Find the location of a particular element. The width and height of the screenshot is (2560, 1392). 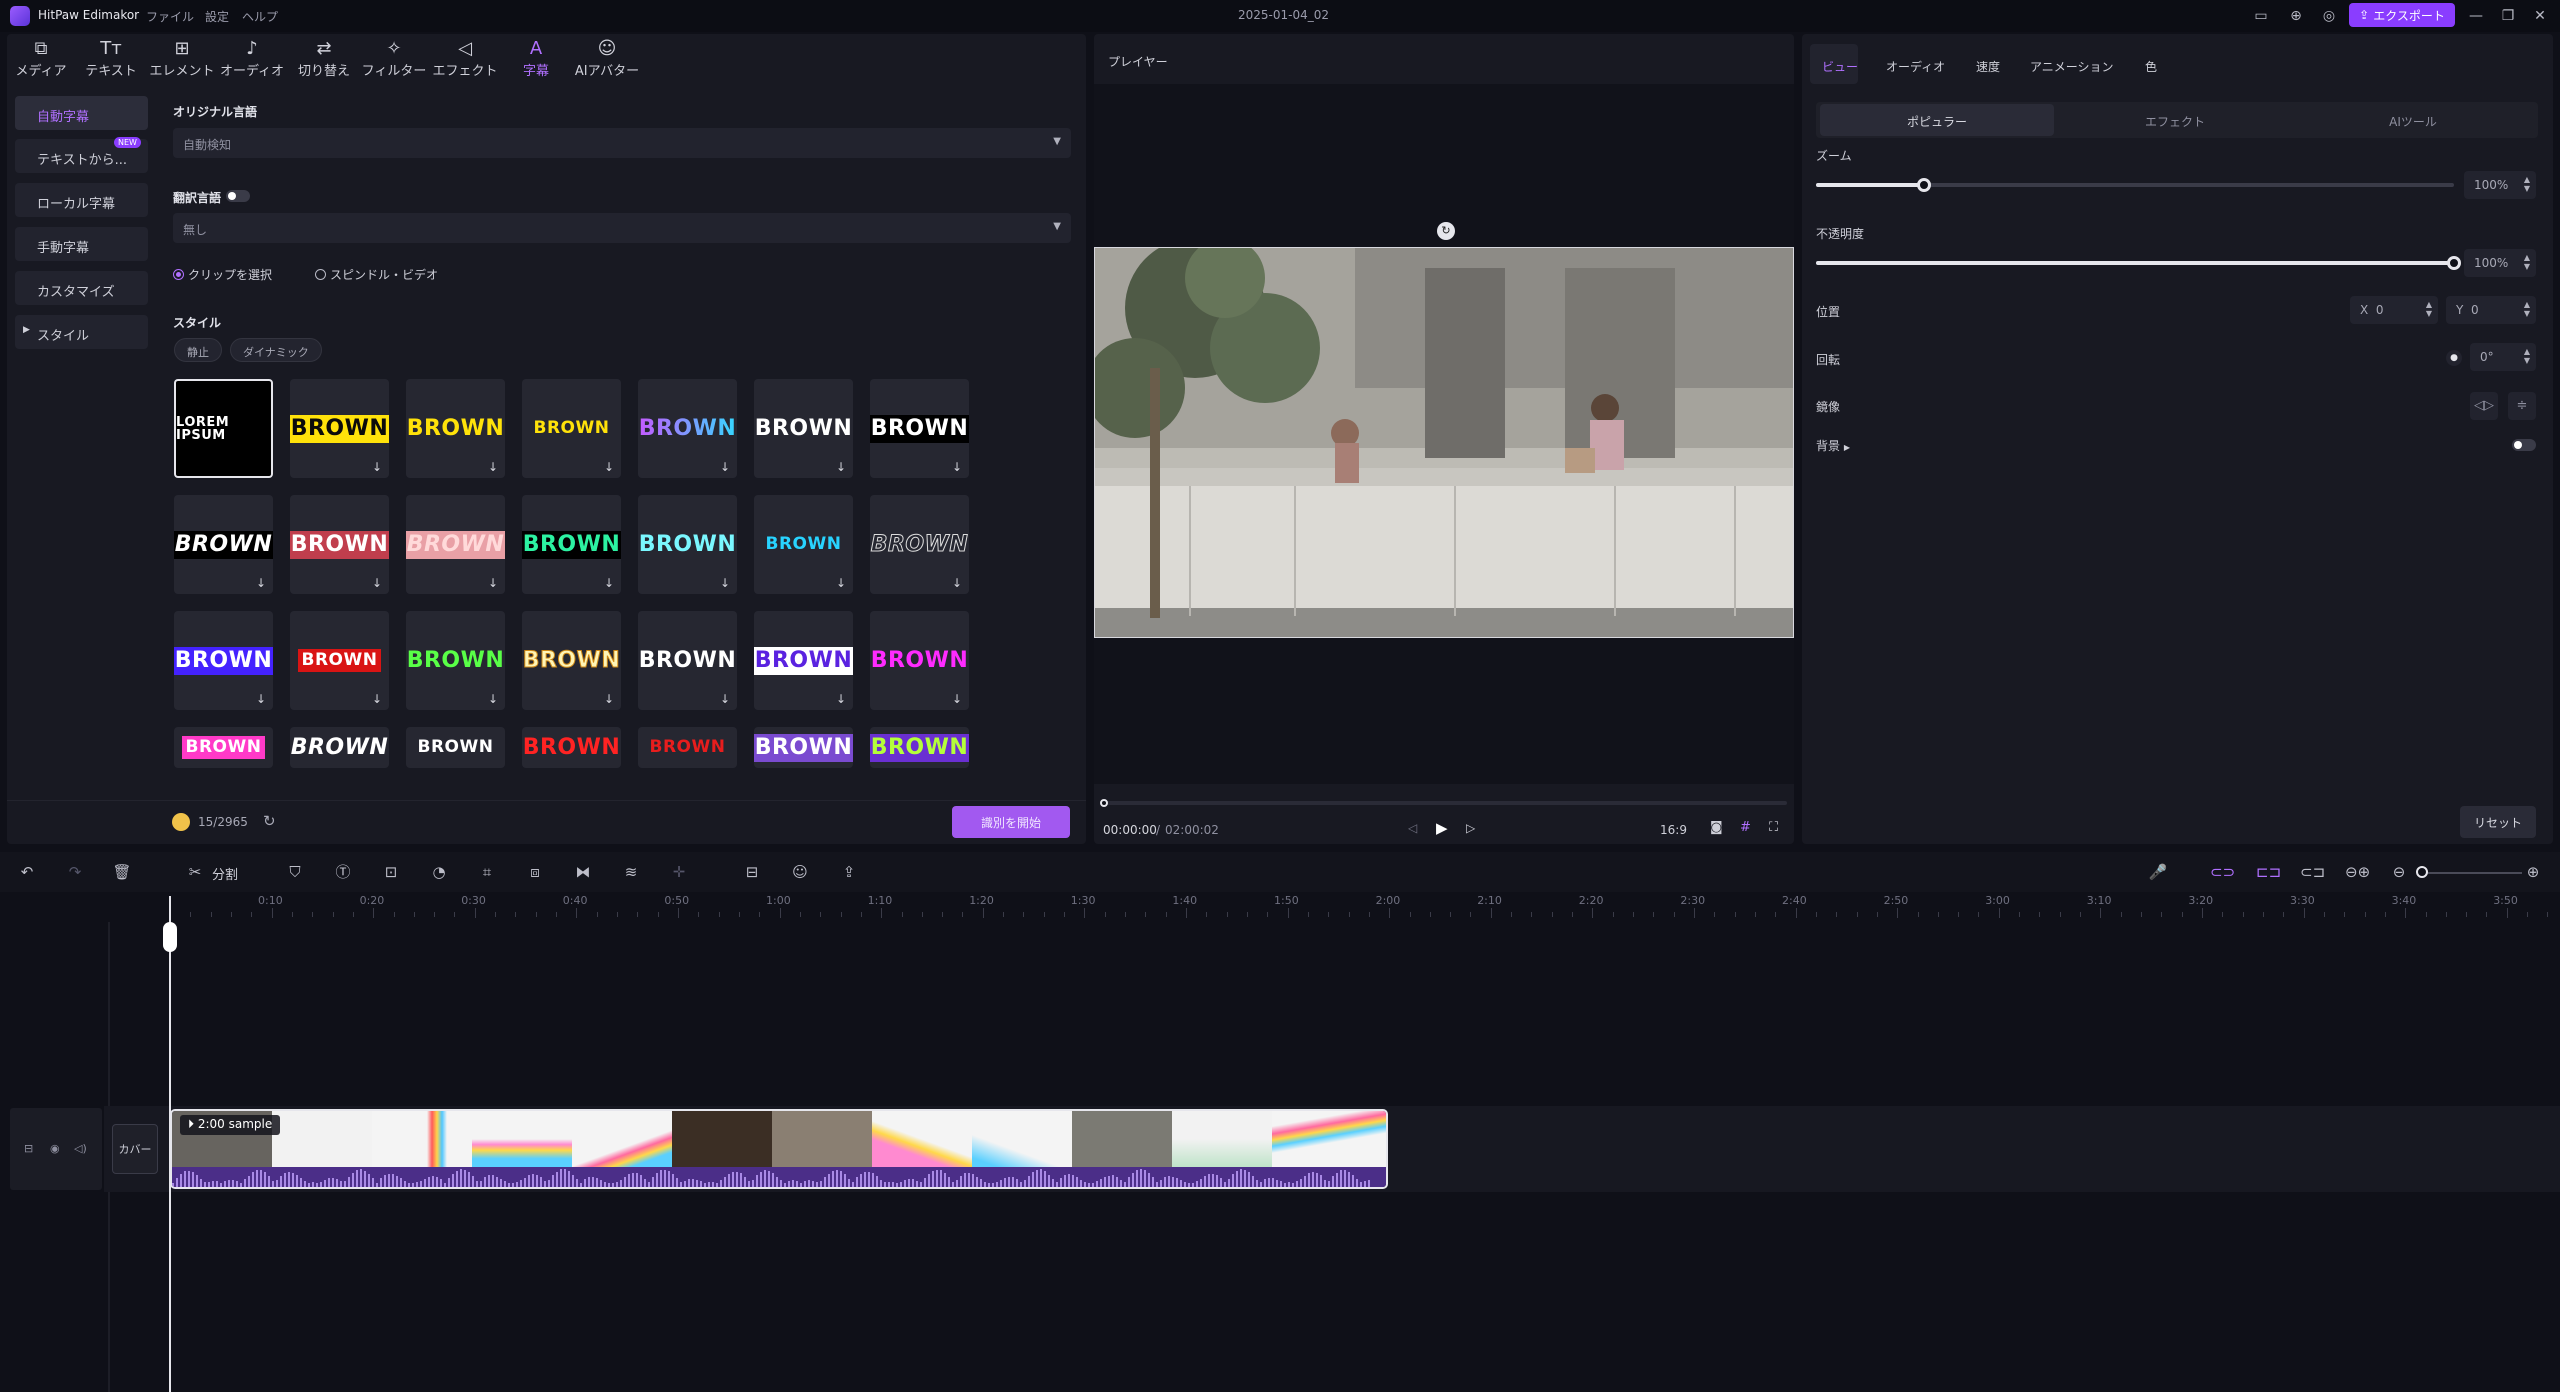

feedback-icon: ▭ is located at coordinates (2261, 16).